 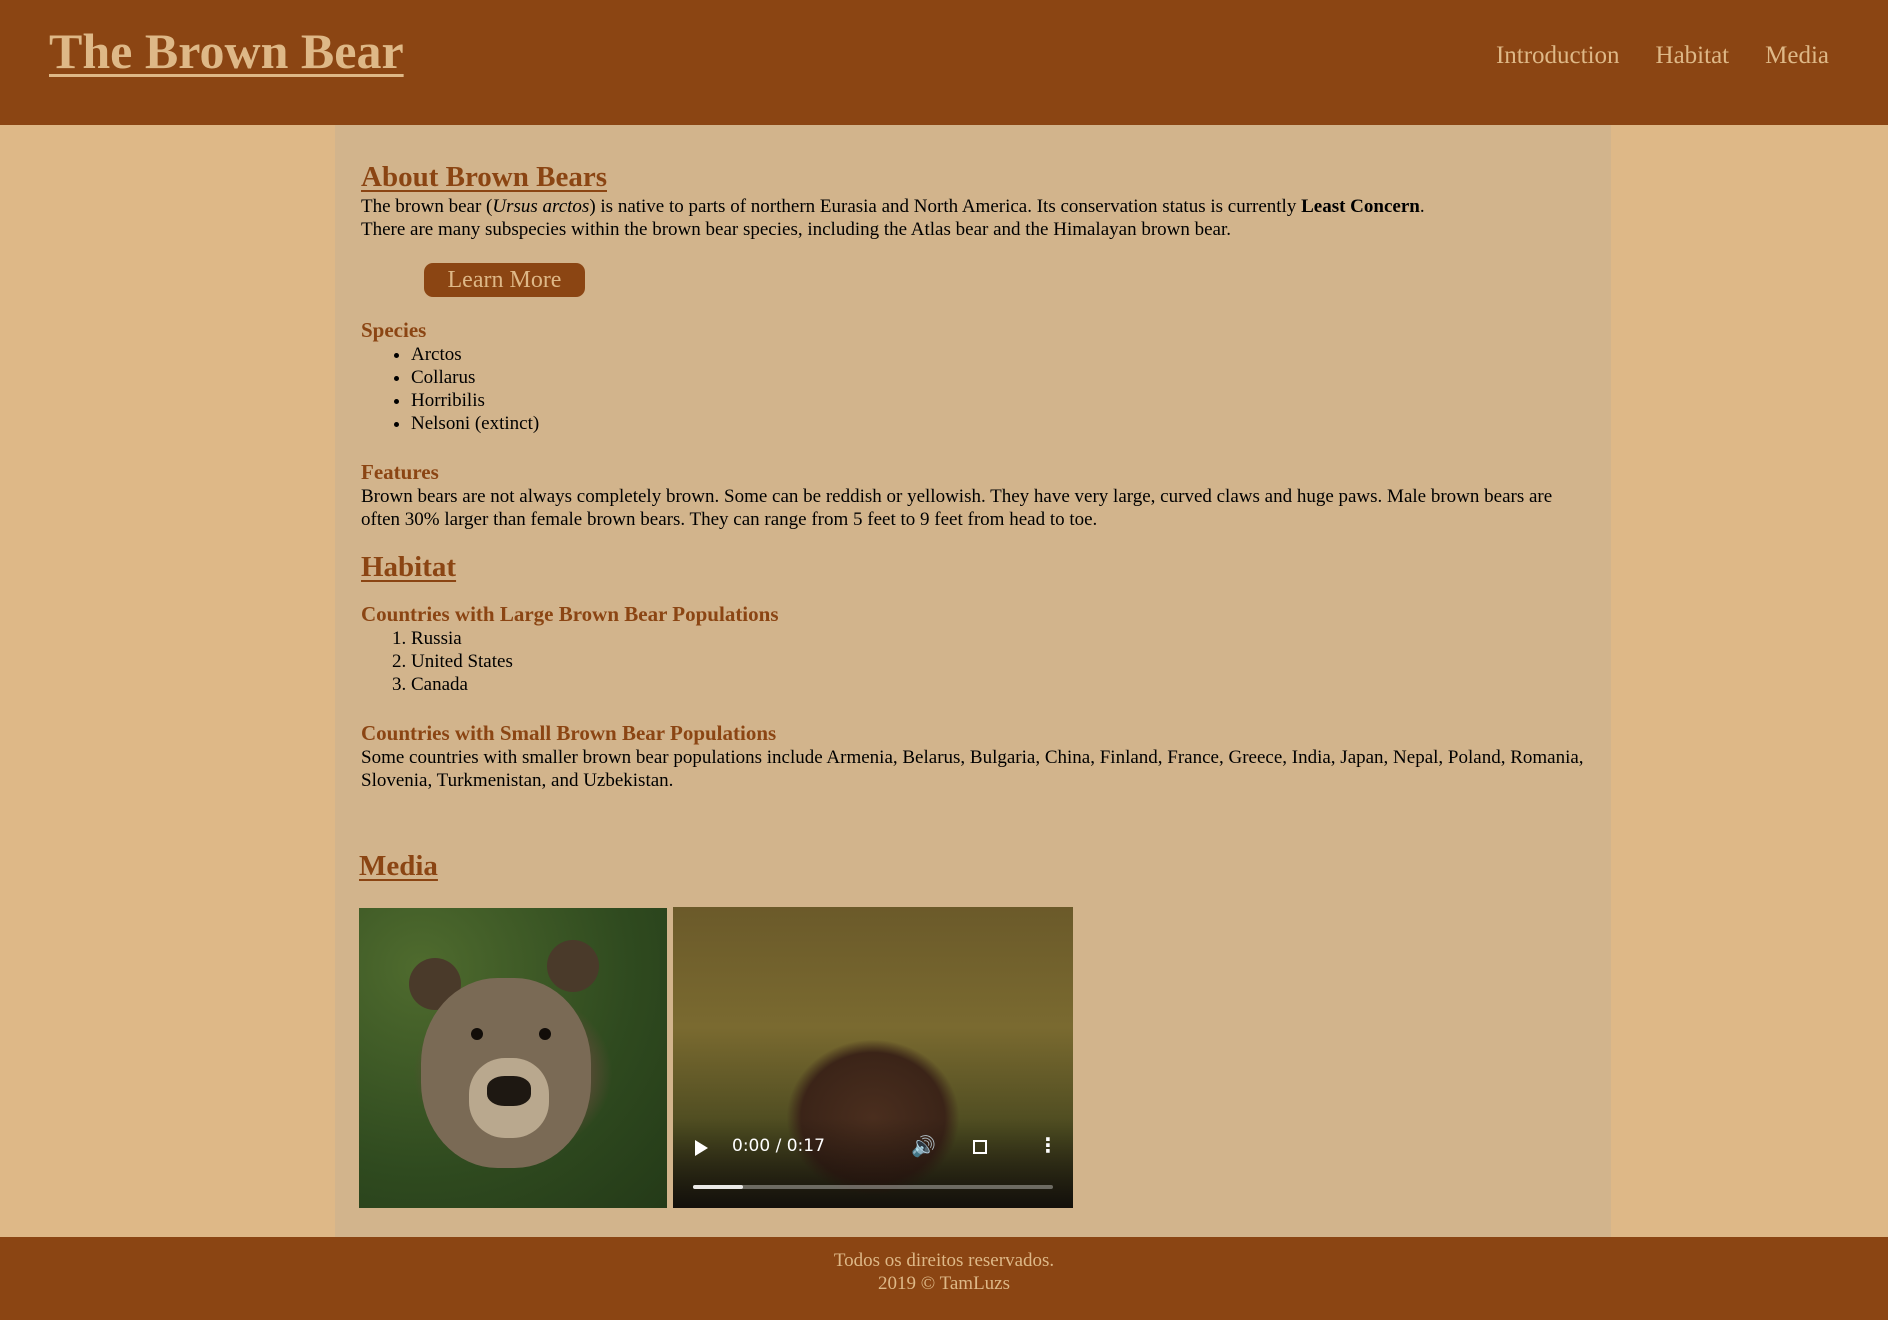 I want to click on footer-rights: Todos os direitos reservados., so click(x=944, y=1260).